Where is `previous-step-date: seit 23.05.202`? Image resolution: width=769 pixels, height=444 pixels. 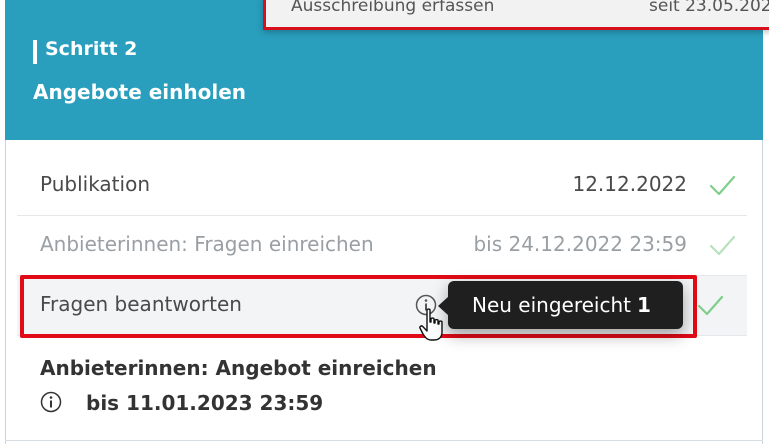 previous-step-date: seit 23.05.202 is located at coordinates (709, 8).